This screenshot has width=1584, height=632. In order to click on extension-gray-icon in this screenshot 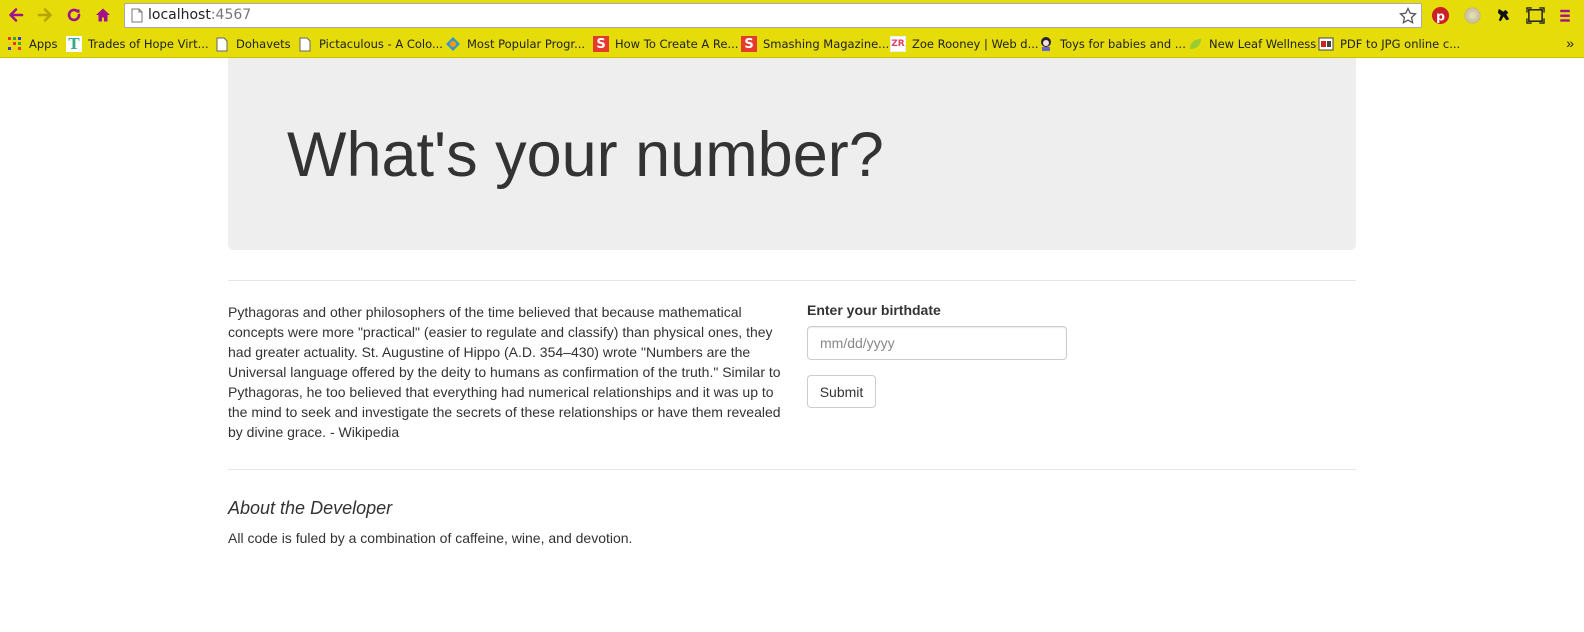, I will do `click(1472, 15)`.